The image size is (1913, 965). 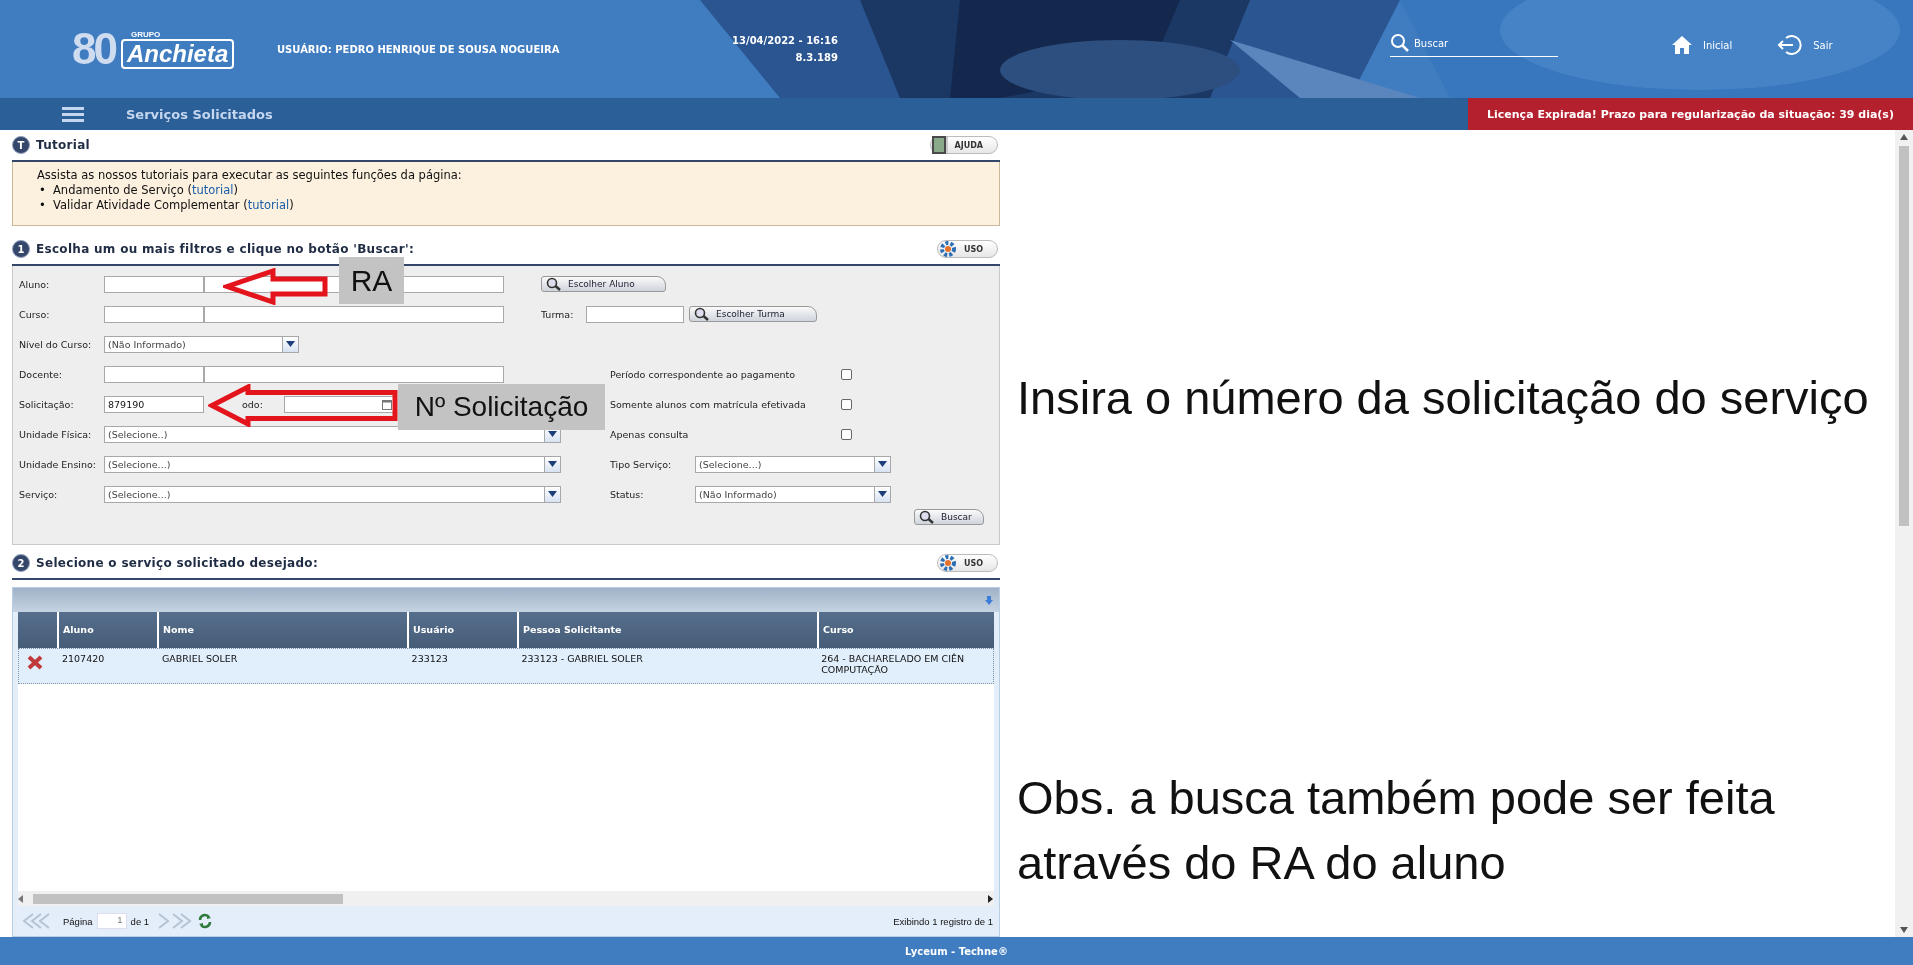 I want to click on license-banner: Licença Expirada! Prazo para regularização da situação: 39 dia(s), so click(x=1690, y=114).